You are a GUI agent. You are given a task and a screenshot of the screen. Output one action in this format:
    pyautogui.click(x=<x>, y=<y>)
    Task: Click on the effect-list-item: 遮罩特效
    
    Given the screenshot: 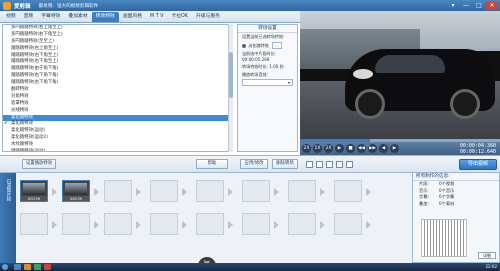 What is the action you would take?
    pyautogui.click(x=115, y=104)
    